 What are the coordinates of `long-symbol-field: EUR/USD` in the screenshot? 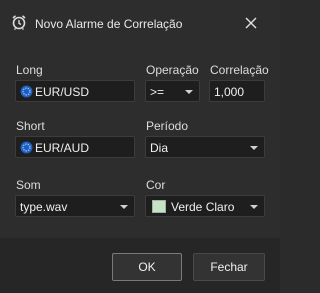 It's located at (75, 91).